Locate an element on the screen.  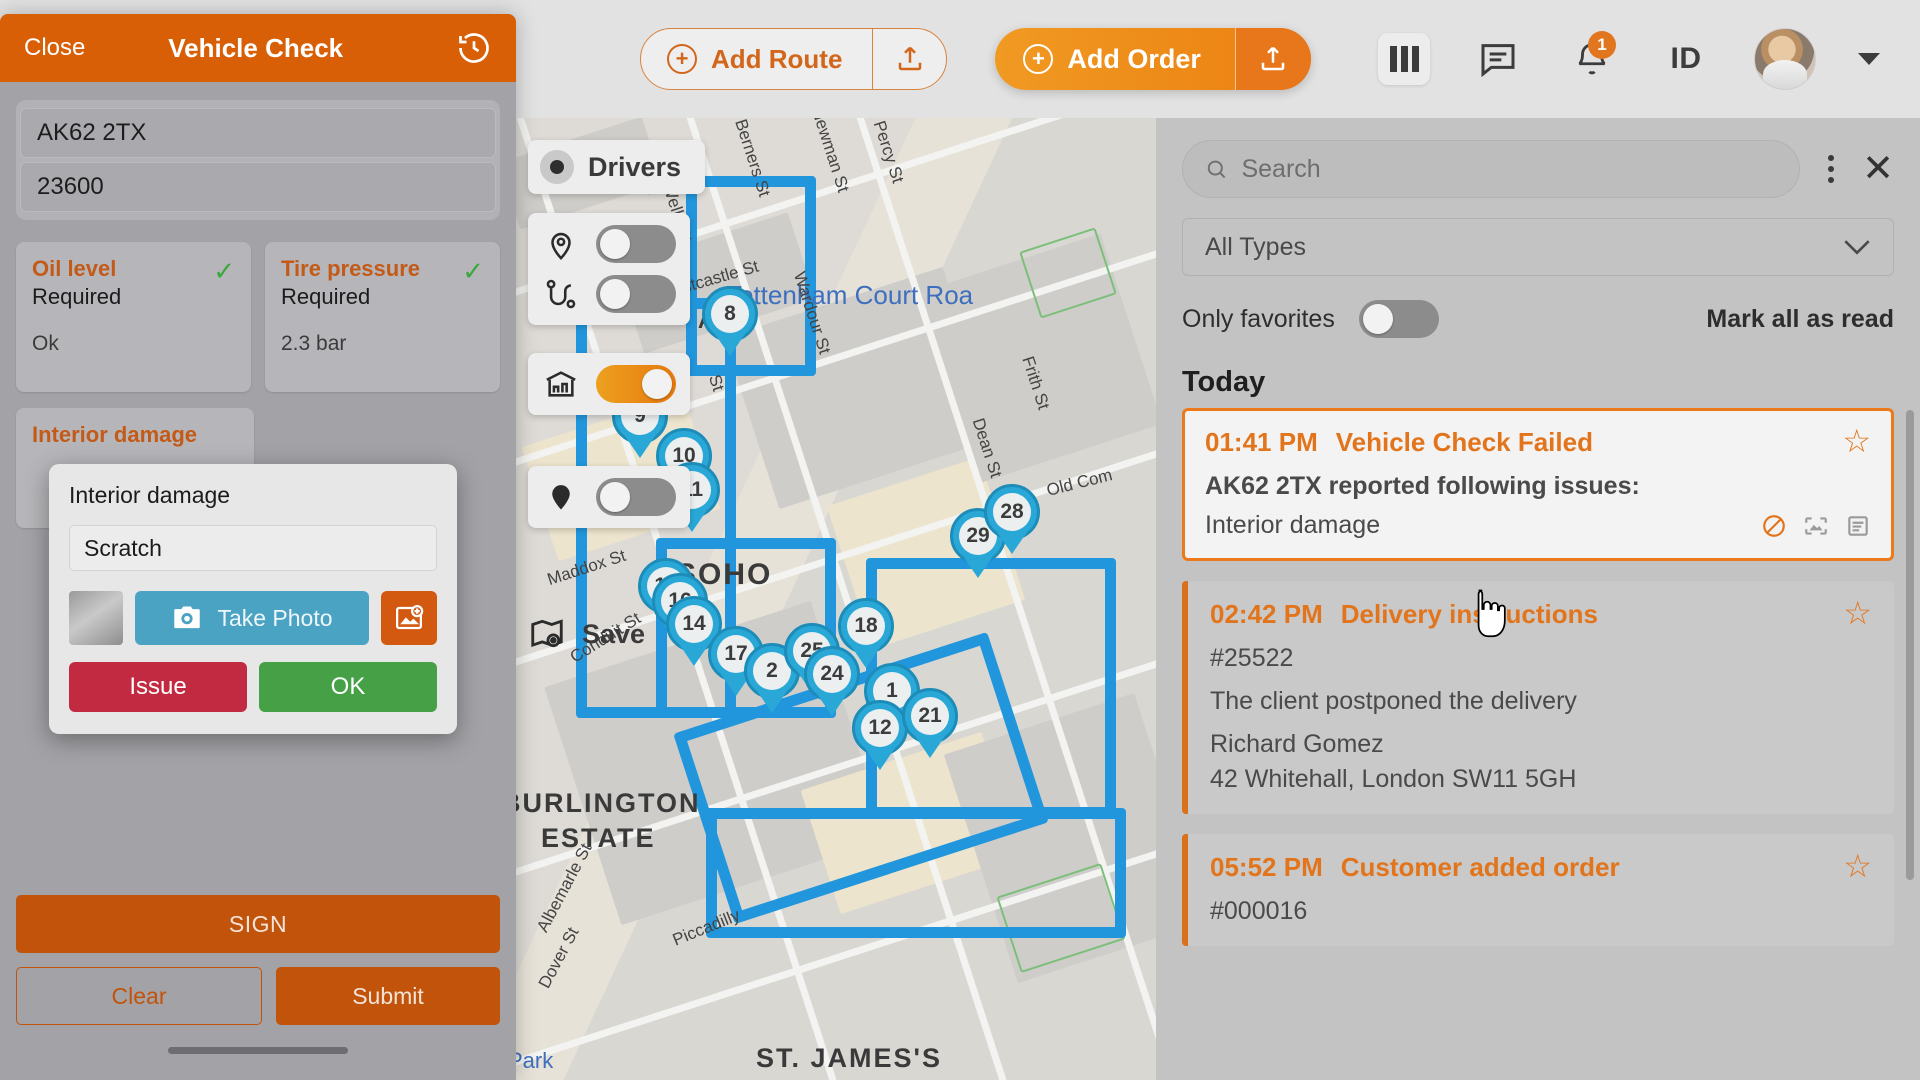
map-pin: 28 is located at coordinates (1012, 519).